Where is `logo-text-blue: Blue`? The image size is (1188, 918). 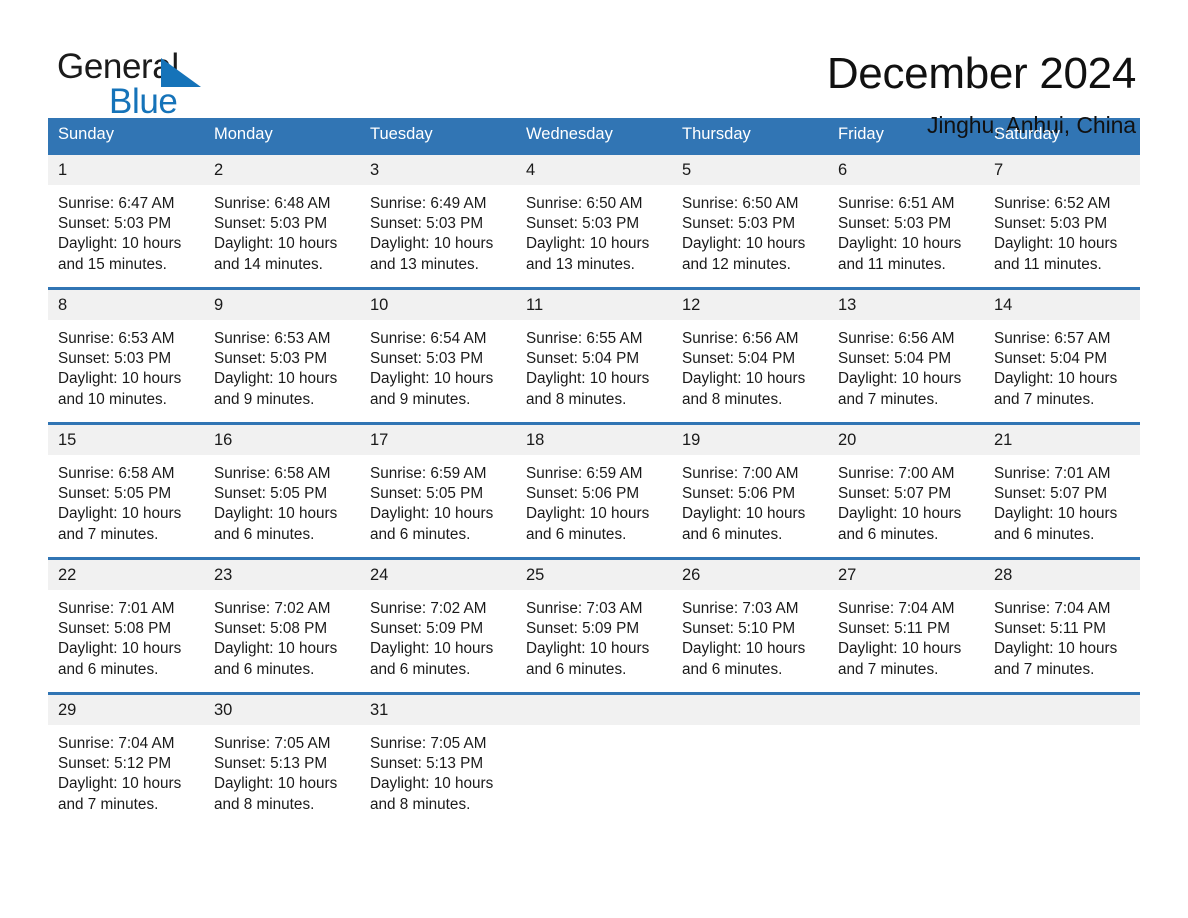 logo-text-blue: Blue is located at coordinates (143, 101).